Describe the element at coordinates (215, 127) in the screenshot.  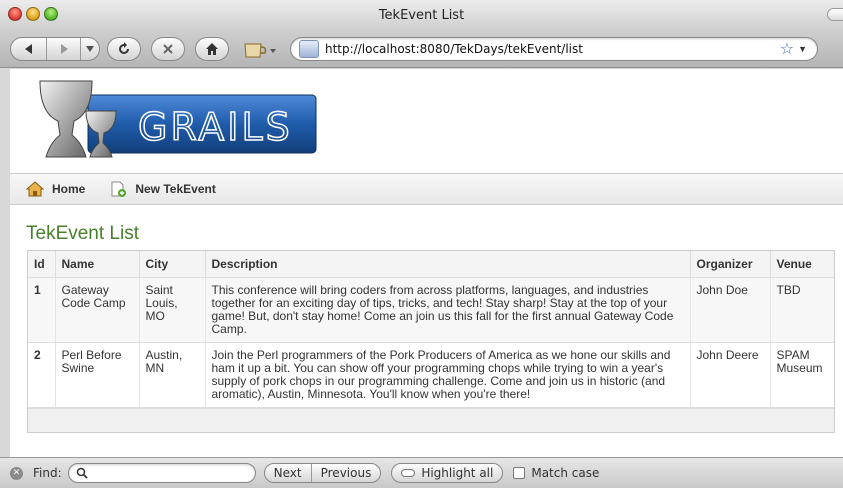
I see `logo-text: GRAILS` at that location.